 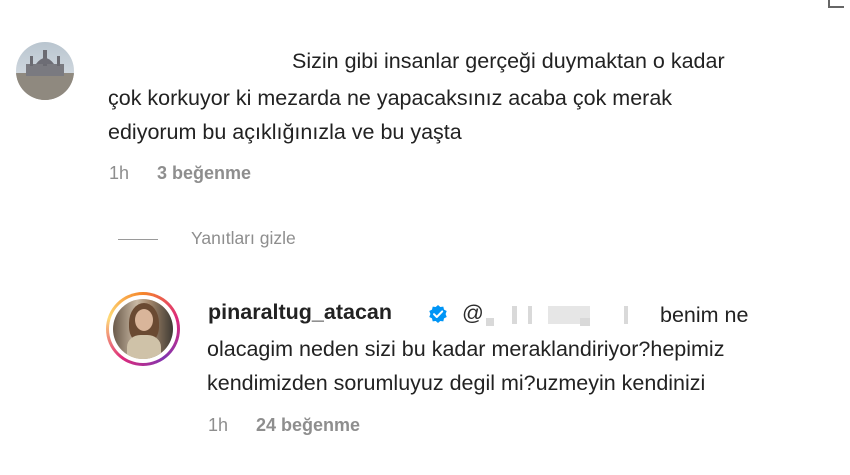 I want to click on reply-avatar, so click(x=143, y=329).